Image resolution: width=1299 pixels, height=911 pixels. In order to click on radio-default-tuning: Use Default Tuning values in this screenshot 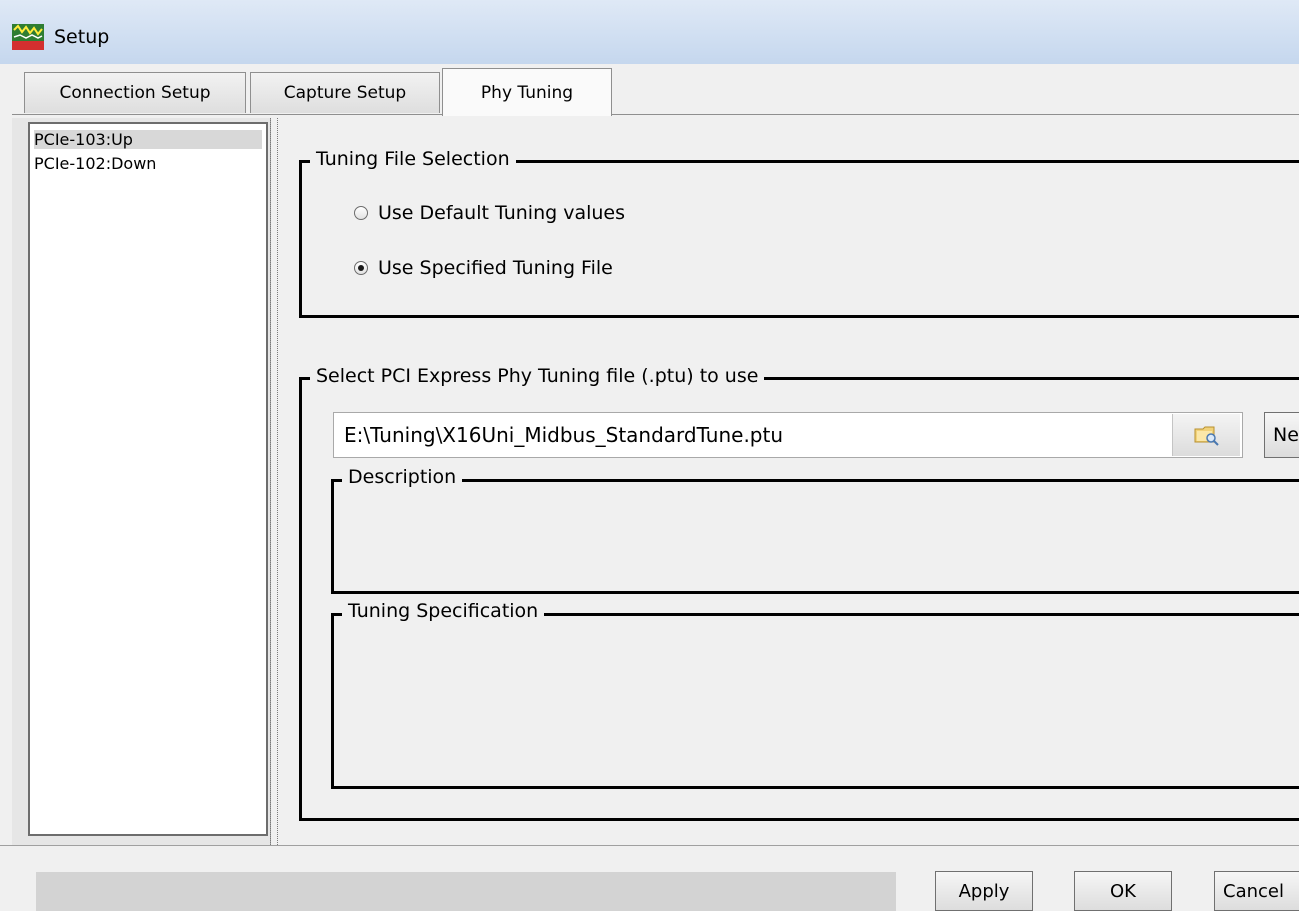, I will do `click(489, 213)`.